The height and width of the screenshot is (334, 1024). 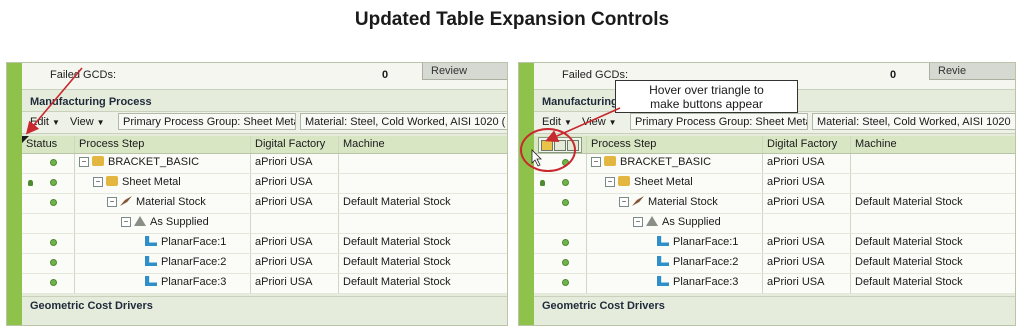 What do you see at coordinates (536, 158) in the screenshot?
I see `mouse-cursor-icon` at bounding box center [536, 158].